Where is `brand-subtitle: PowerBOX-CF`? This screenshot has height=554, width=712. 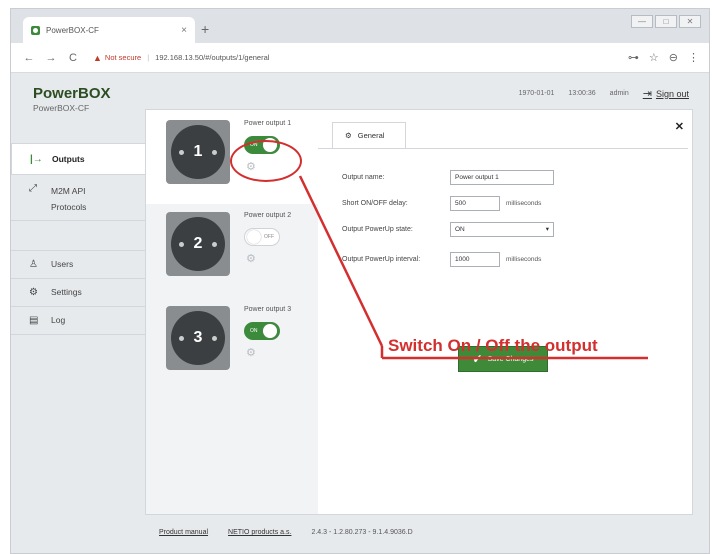
brand-subtitle: PowerBOX-CF is located at coordinates (61, 108).